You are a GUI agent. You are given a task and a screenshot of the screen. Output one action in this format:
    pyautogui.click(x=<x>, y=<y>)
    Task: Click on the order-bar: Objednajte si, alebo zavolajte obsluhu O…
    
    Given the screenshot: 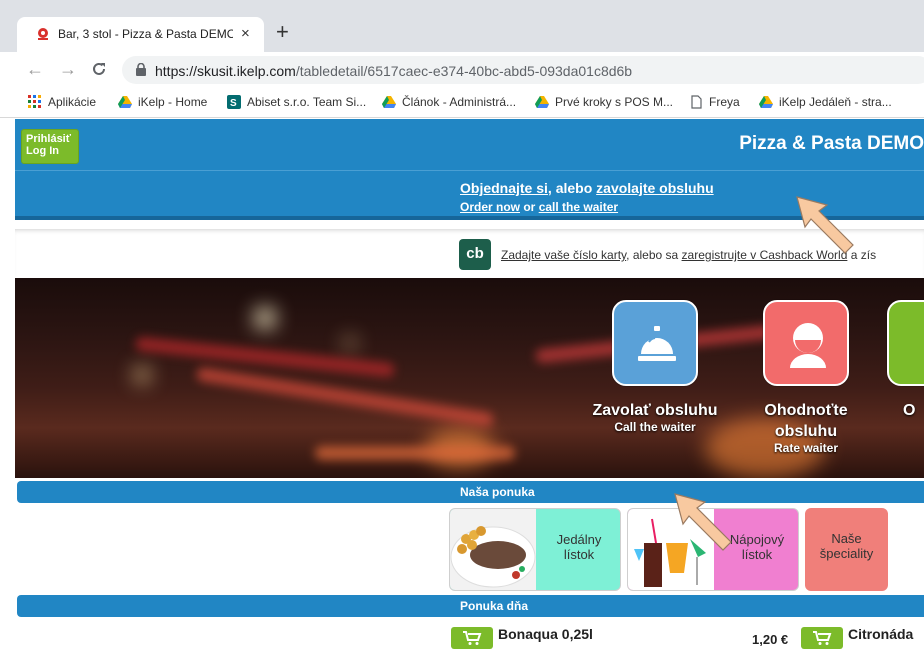 What is the action you would take?
    pyautogui.click(x=469, y=195)
    